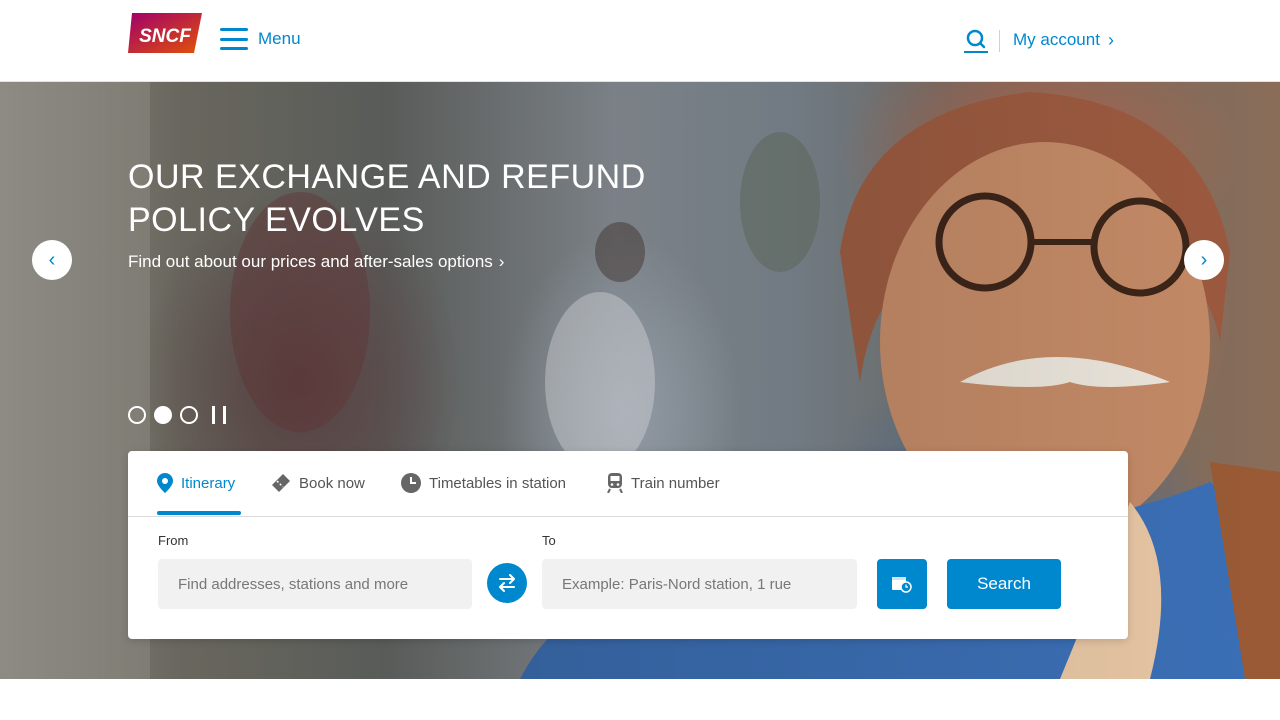  What do you see at coordinates (234, 39) in the screenshot?
I see `hamburger-icon` at bounding box center [234, 39].